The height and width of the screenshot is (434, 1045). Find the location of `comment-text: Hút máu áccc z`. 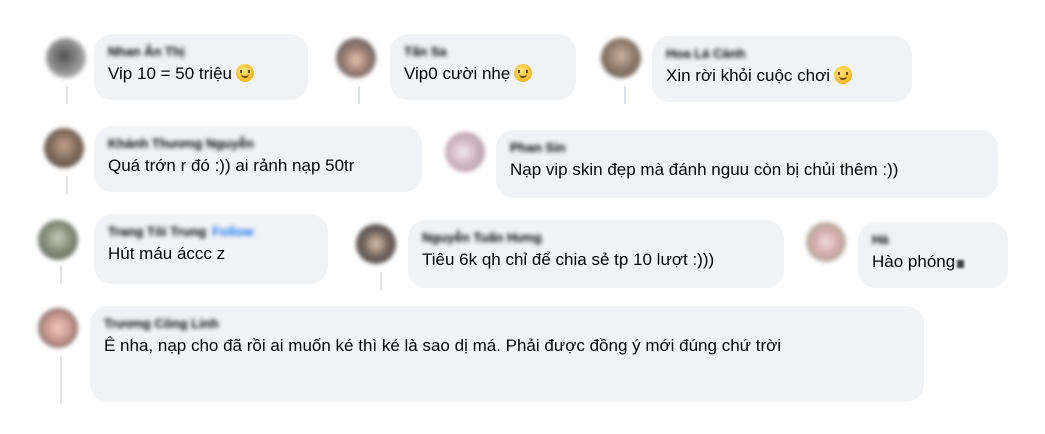

comment-text: Hút máu áccc z is located at coordinates (167, 253).